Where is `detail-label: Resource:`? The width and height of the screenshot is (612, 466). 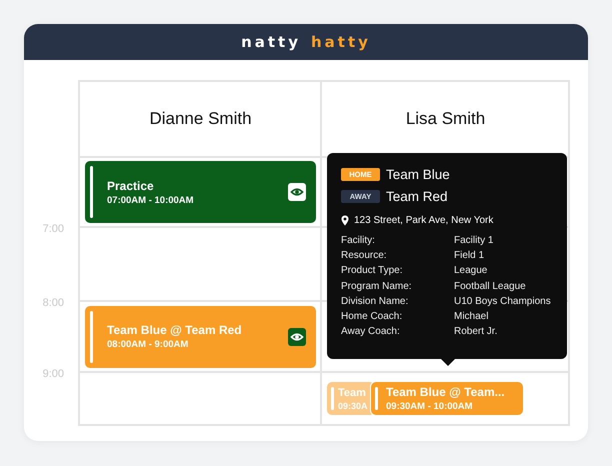 detail-label: Resource: is located at coordinates (364, 256).